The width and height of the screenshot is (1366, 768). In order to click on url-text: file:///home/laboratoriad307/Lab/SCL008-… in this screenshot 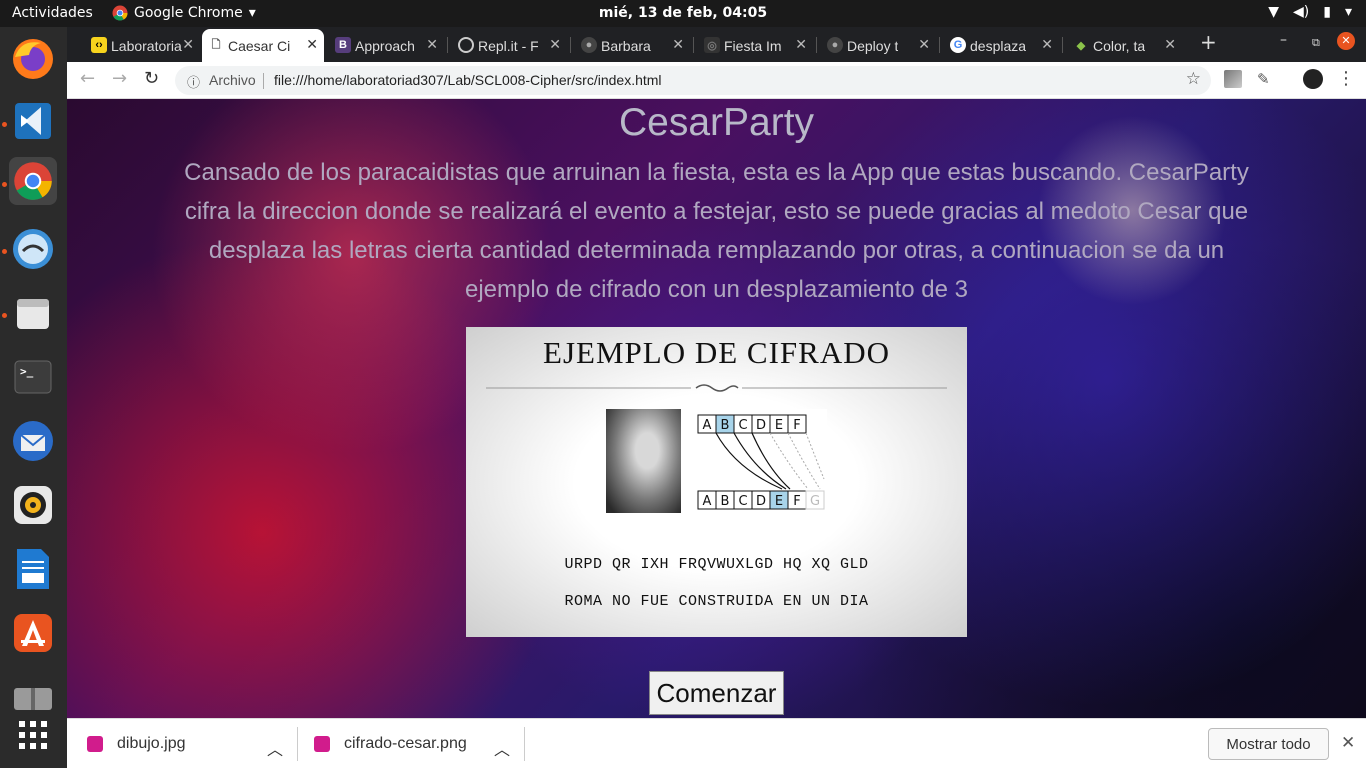, I will do `click(468, 80)`.